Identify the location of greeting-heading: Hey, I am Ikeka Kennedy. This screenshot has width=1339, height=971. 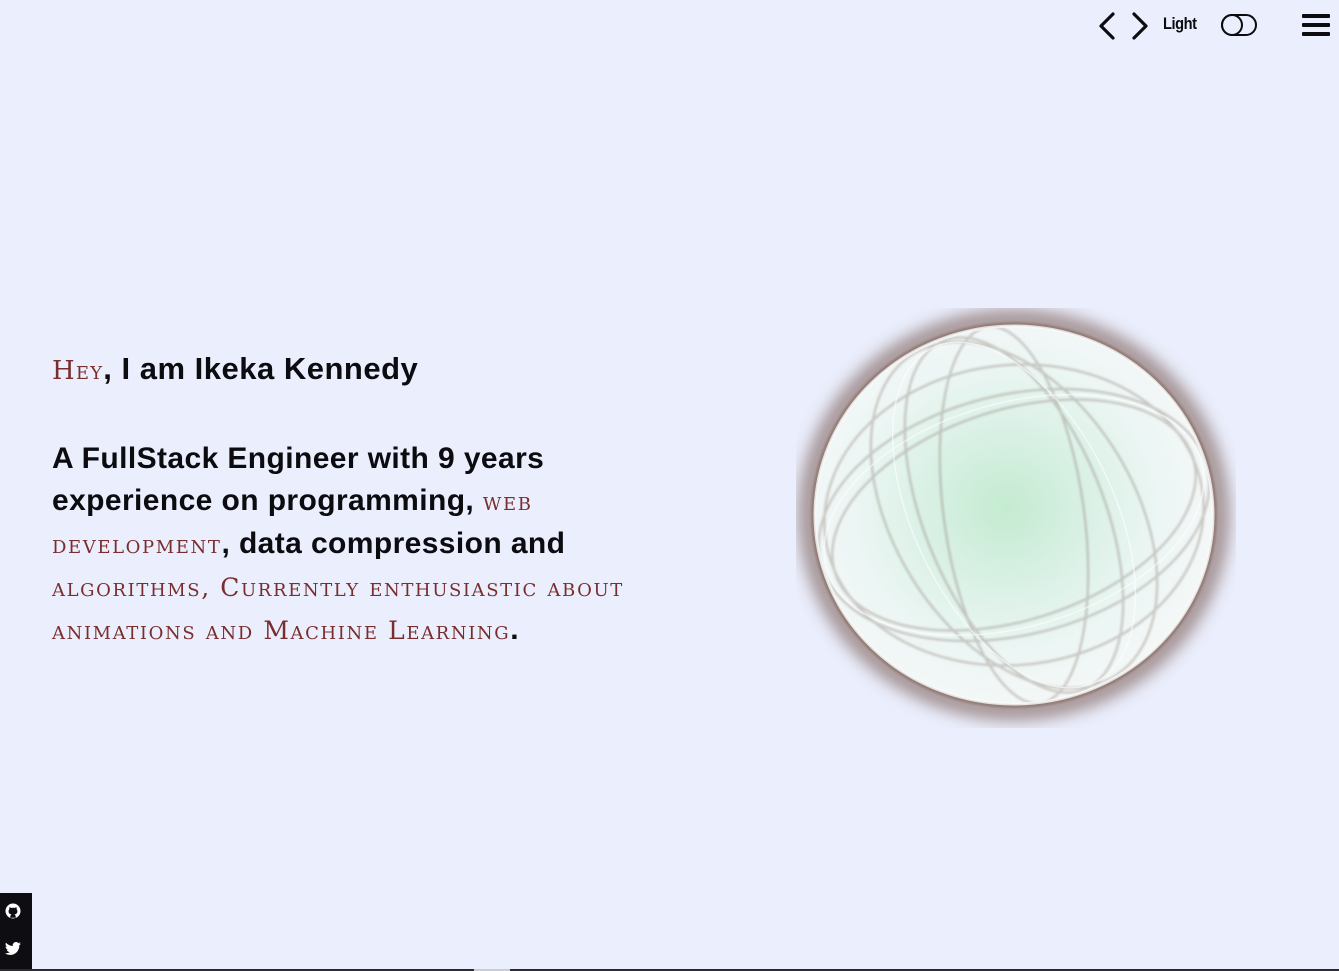
(342, 370).